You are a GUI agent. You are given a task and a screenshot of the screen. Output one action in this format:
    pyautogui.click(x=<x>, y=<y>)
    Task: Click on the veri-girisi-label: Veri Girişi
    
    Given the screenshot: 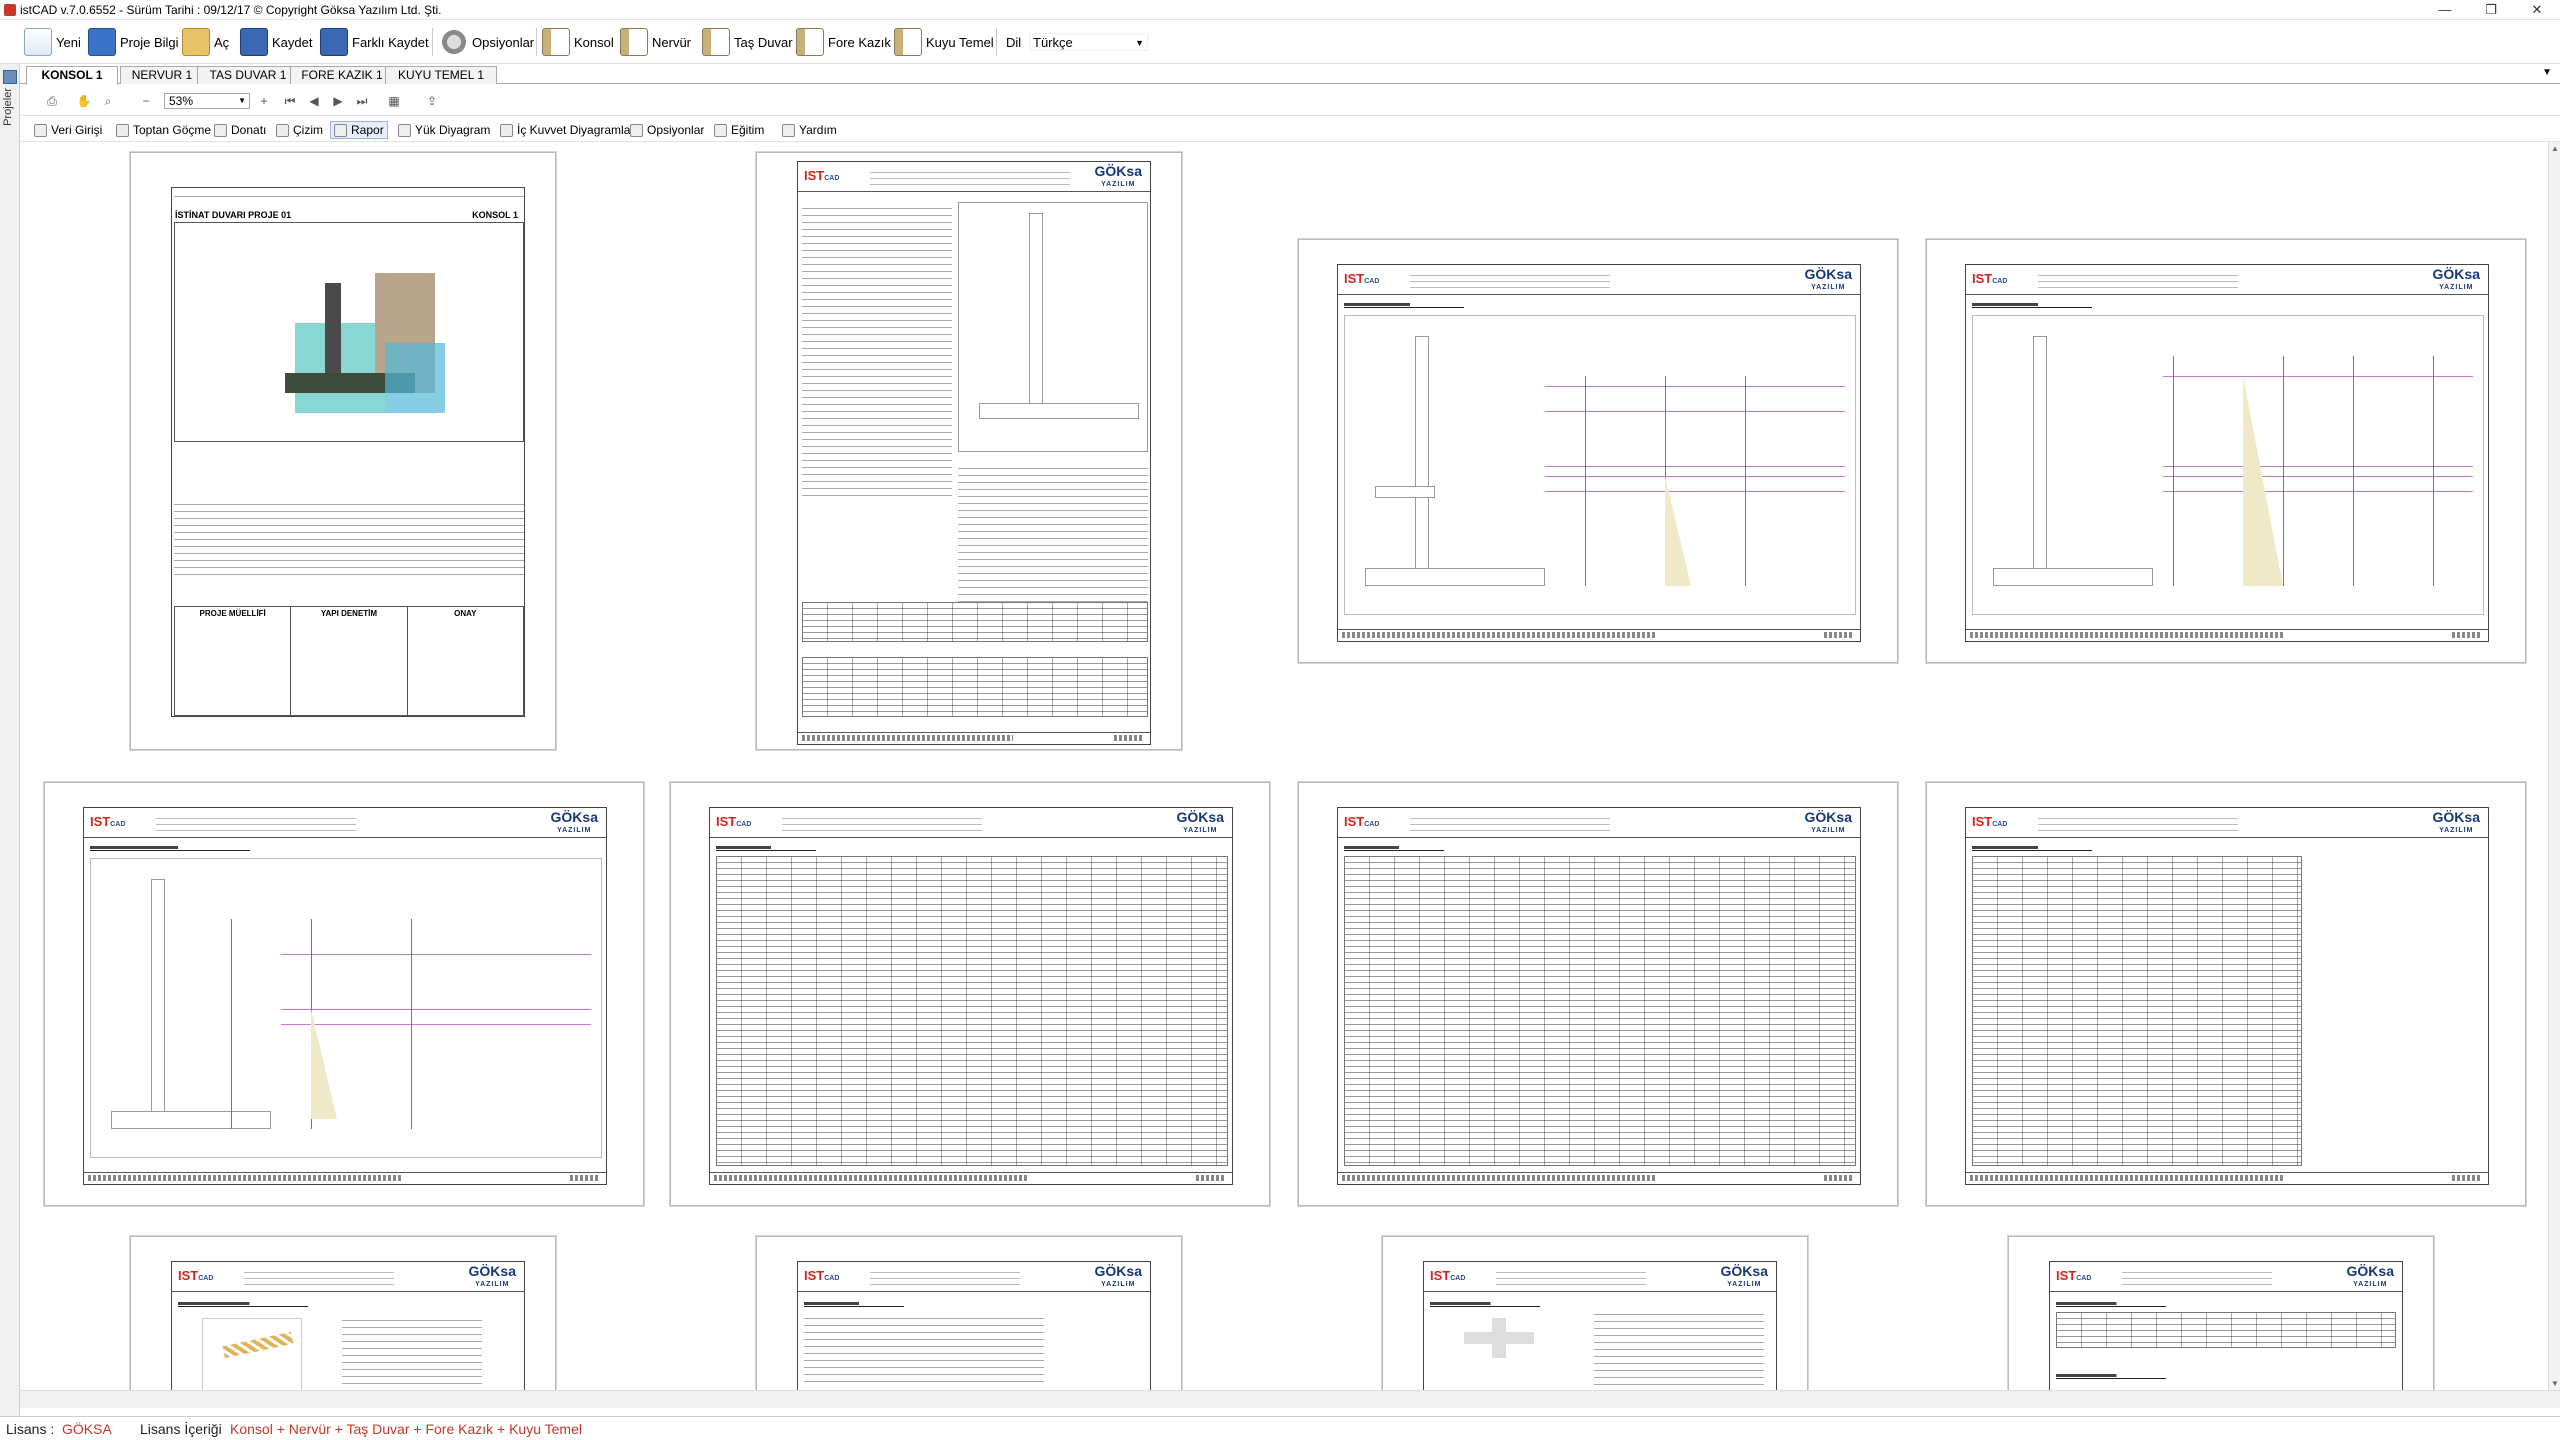 What is the action you would take?
    pyautogui.click(x=77, y=130)
    